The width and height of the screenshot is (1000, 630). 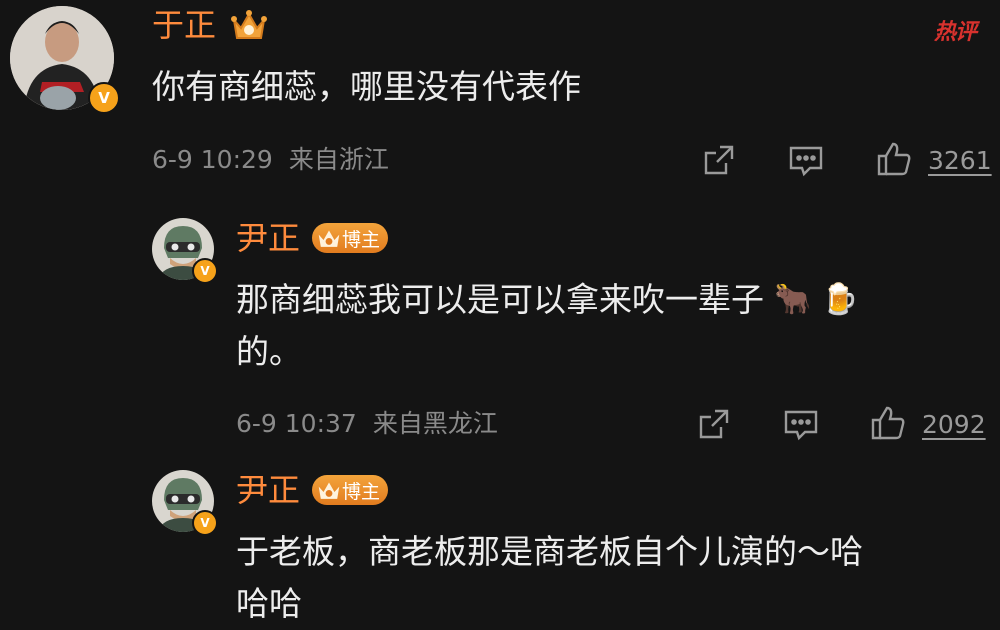 What do you see at coordinates (954, 424) in the screenshot?
I see `like-count: 2092` at bounding box center [954, 424].